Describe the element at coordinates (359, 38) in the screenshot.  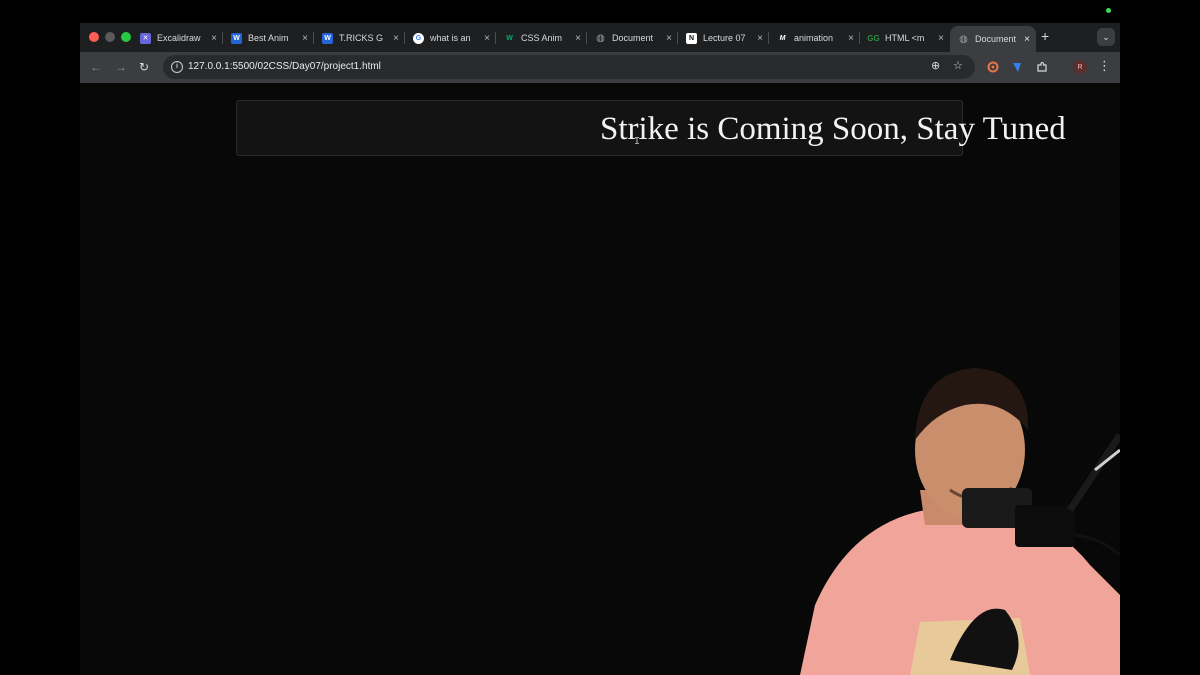
I see `tab-tricks: W T.RICKS G ×` at that location.